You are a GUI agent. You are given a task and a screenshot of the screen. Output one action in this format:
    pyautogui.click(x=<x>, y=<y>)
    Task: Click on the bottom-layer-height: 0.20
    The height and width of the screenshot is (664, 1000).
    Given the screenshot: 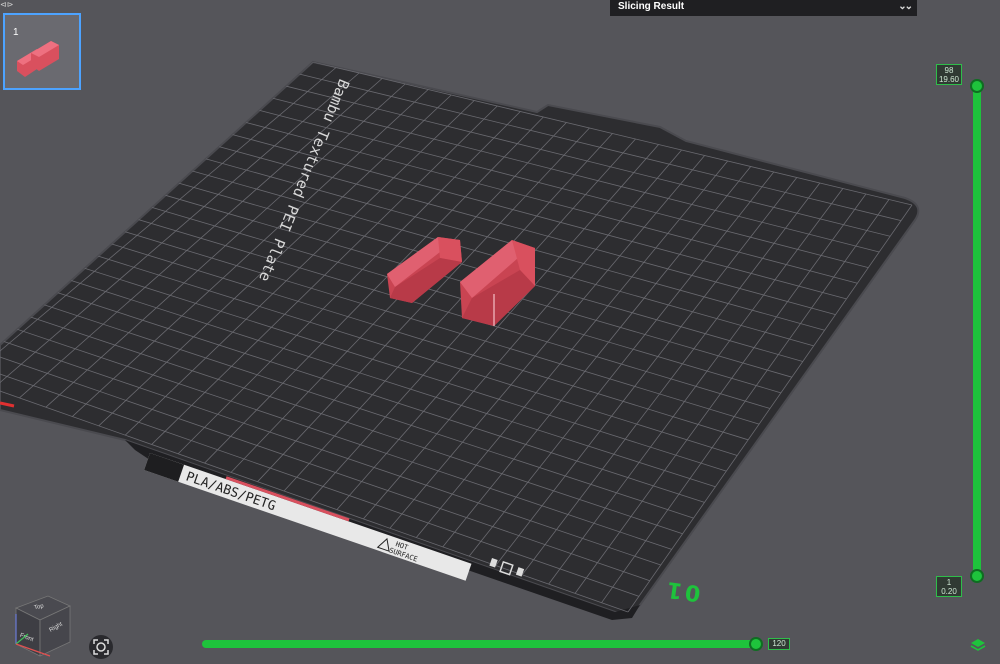 What is the action you would take?
    pyautogui.click(x=949, y=591)
    